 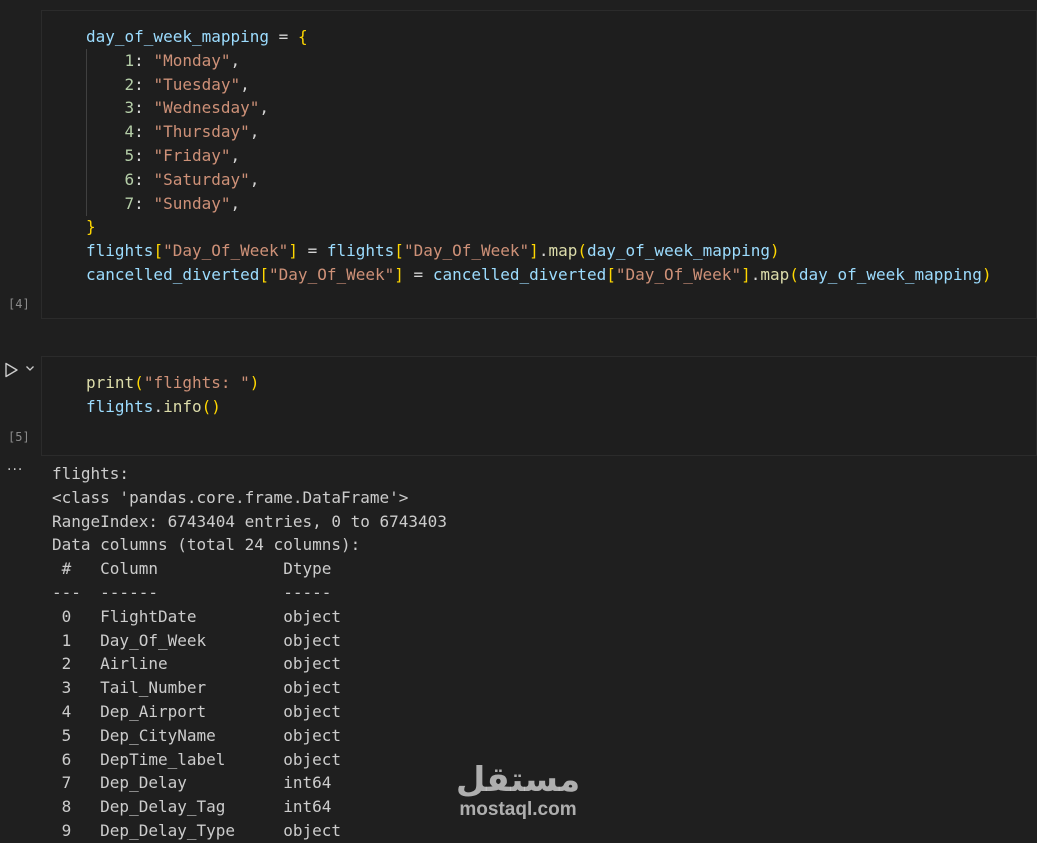 I want to click on chevron-down-icon, so click(x=30, y=368).